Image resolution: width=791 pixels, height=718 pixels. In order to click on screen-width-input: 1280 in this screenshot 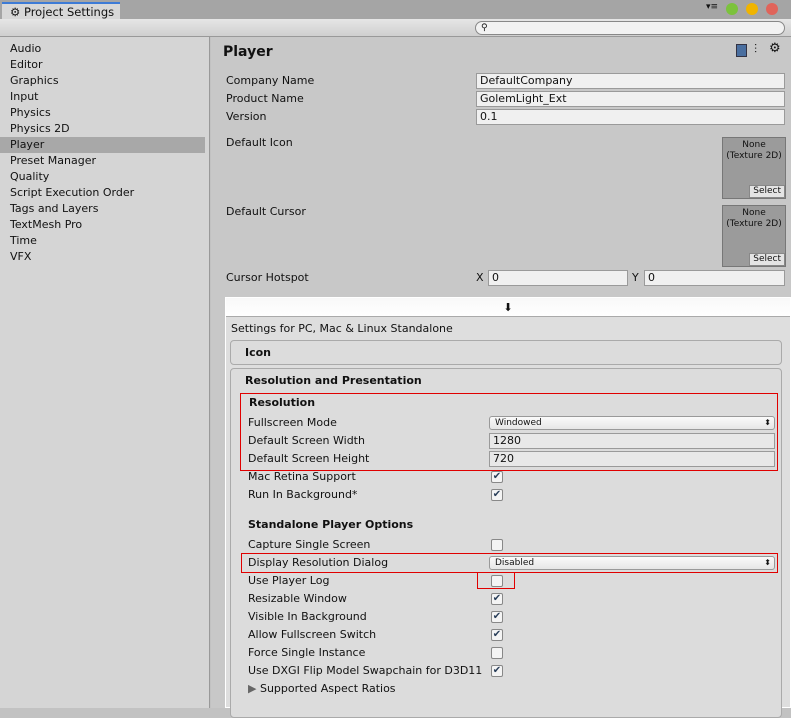, I will do `click(632, 441)`.